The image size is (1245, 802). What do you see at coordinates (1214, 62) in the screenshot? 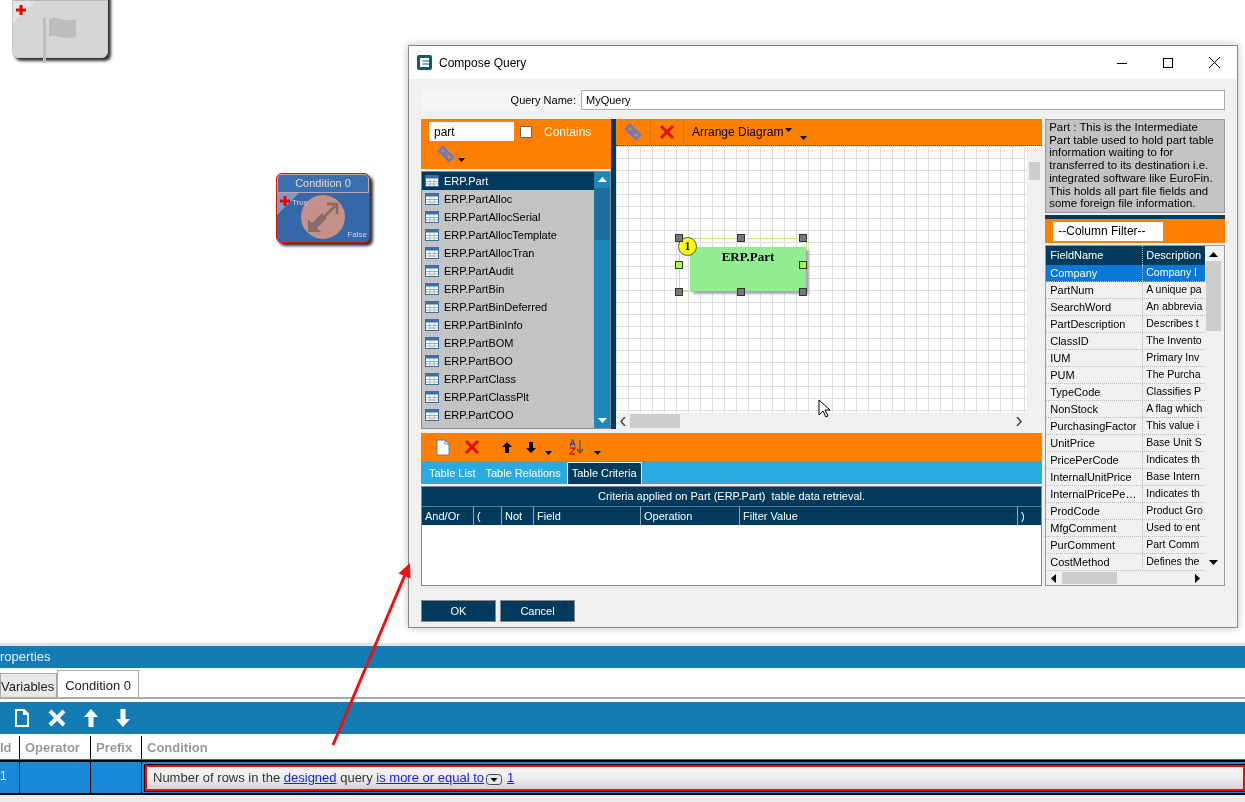
I see `close-icon` at bounding box center [1214, 62].